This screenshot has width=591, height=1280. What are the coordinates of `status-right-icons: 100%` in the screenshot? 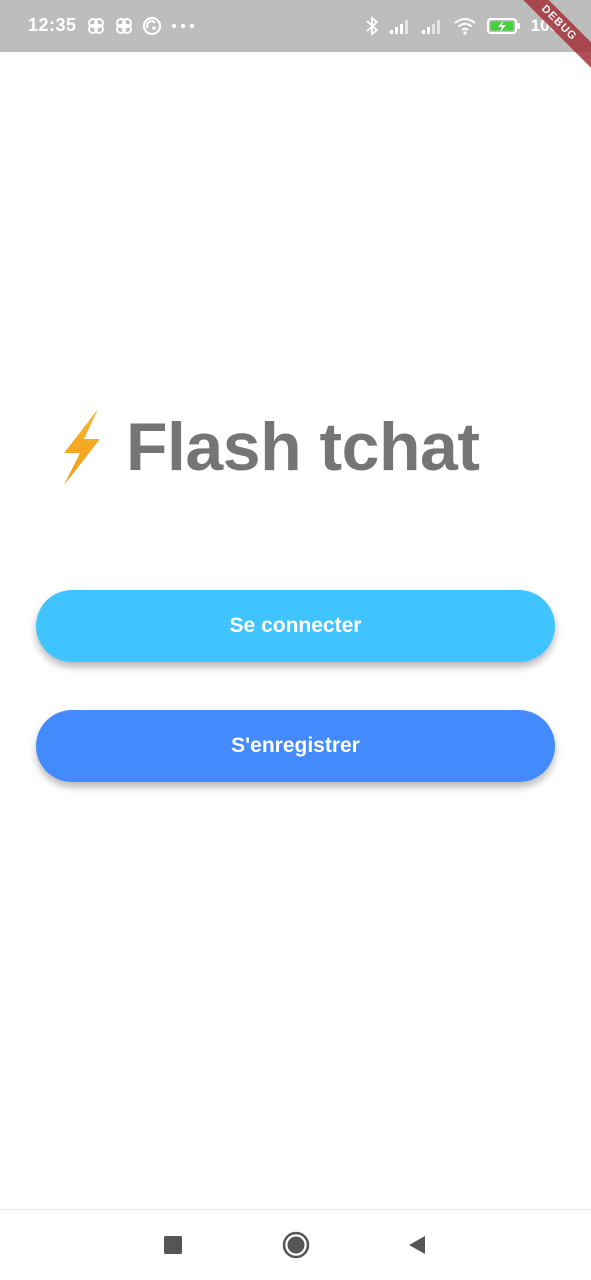 It's located at (466, 26).